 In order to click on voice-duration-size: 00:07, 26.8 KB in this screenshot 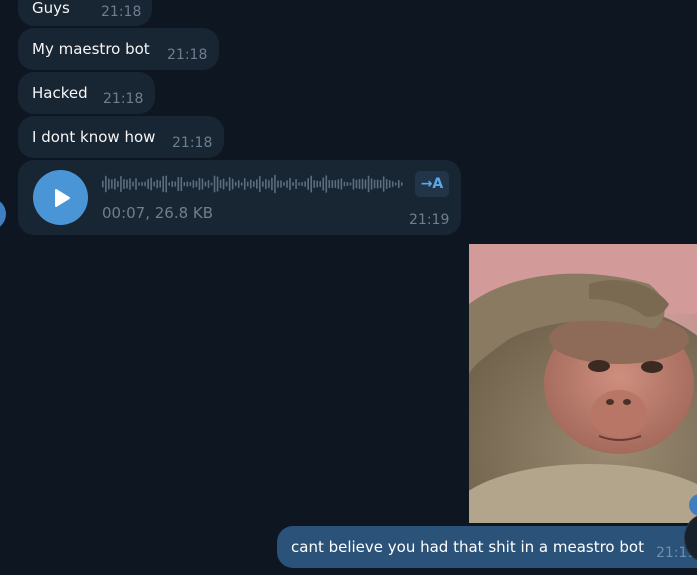, I will do `click(158, 213)`.